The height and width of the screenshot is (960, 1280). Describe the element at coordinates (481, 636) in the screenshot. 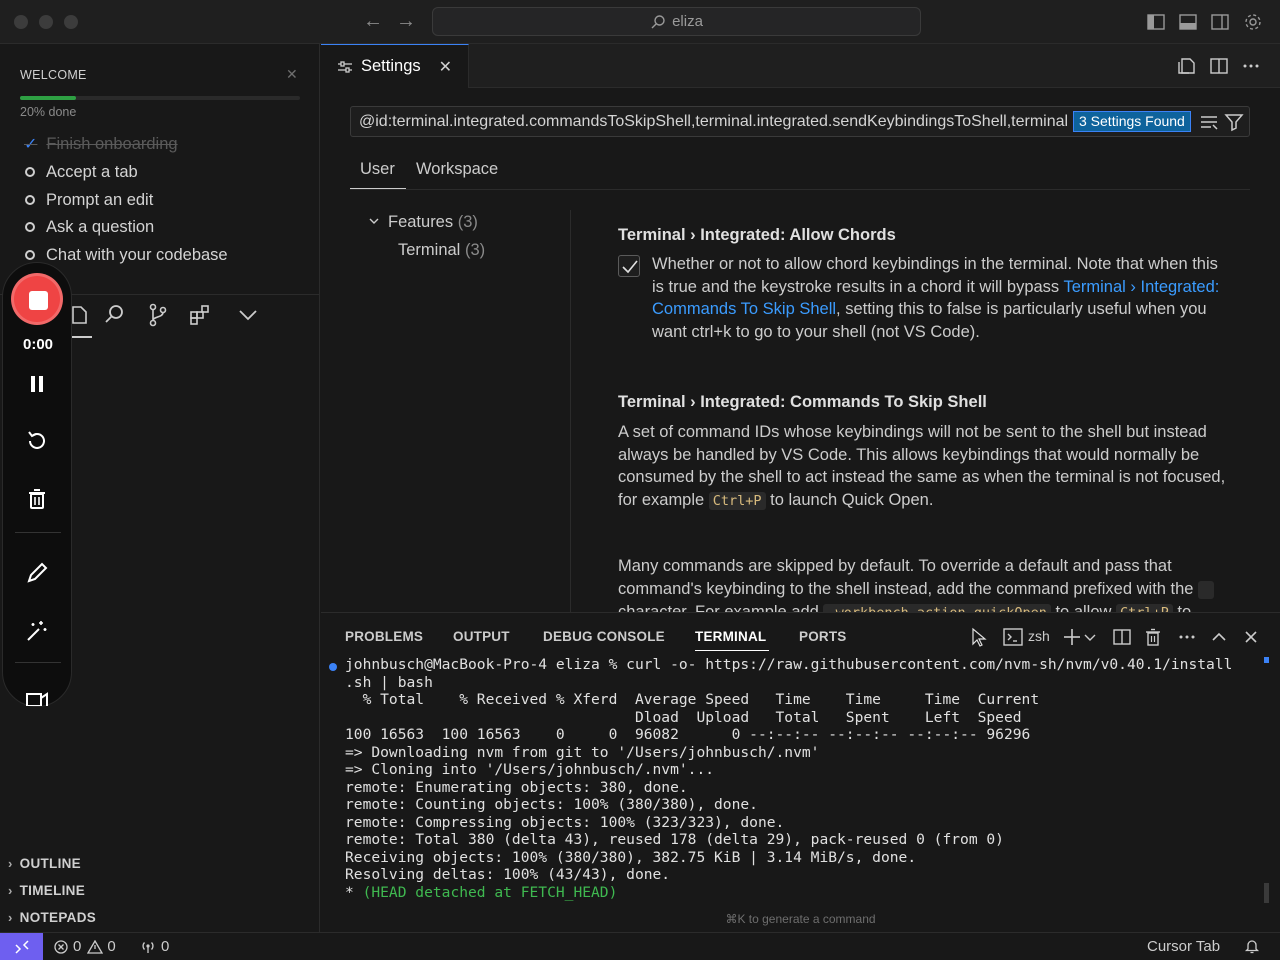

I see `panel-tab-output: OUTPUT` at that location.